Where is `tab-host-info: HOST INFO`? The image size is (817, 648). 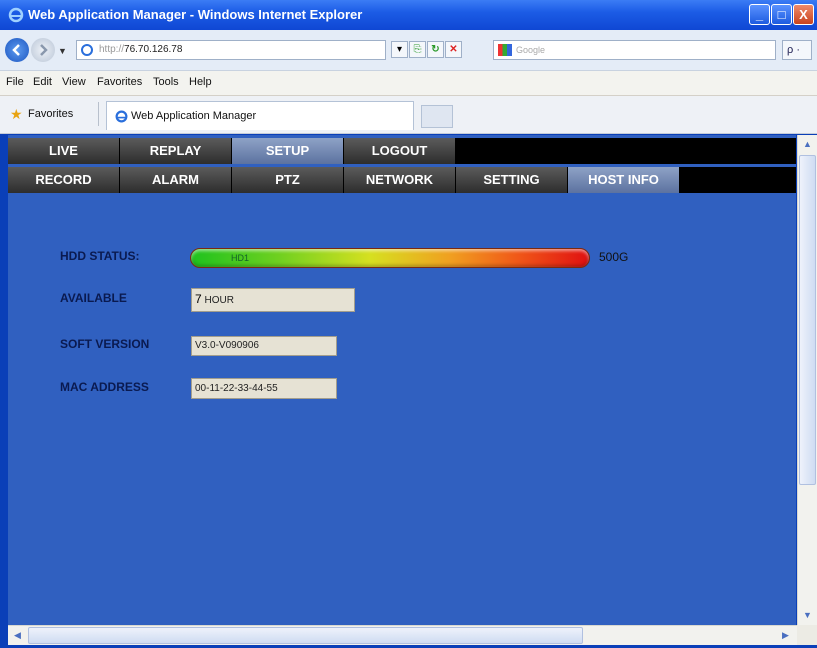
tab-host-info: HOST INFO is located at coordinates (624, 180).